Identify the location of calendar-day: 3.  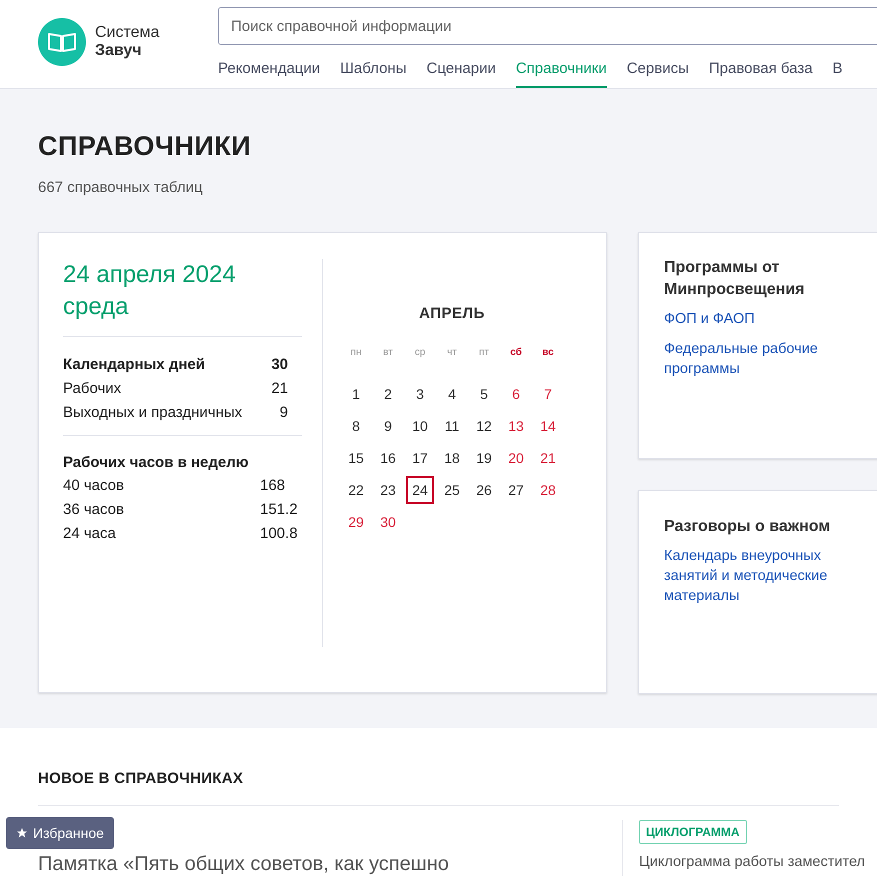
(420, 394).